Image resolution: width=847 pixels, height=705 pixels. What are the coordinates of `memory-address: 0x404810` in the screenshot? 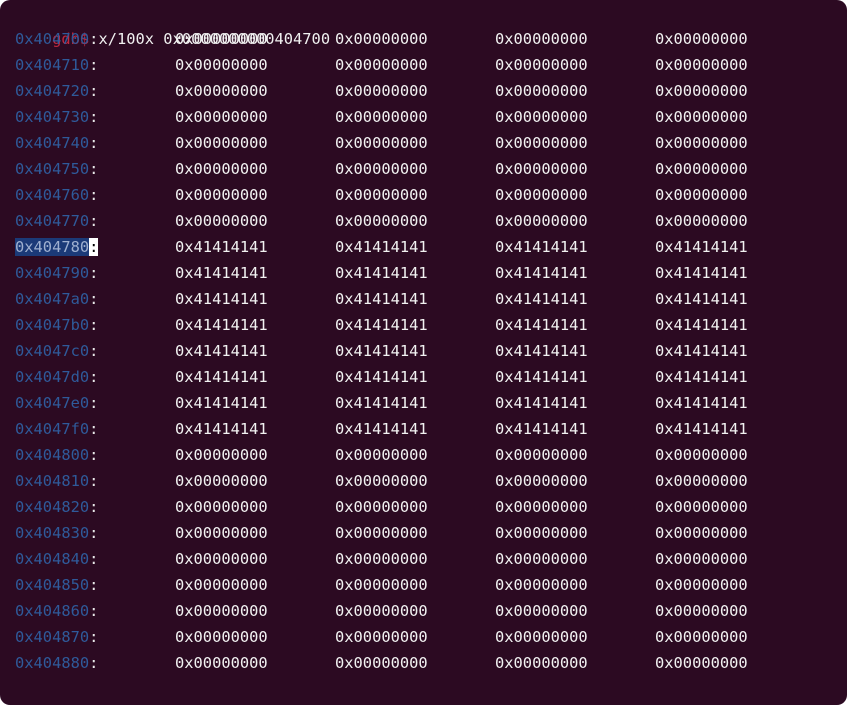 It's located at (52, 481).